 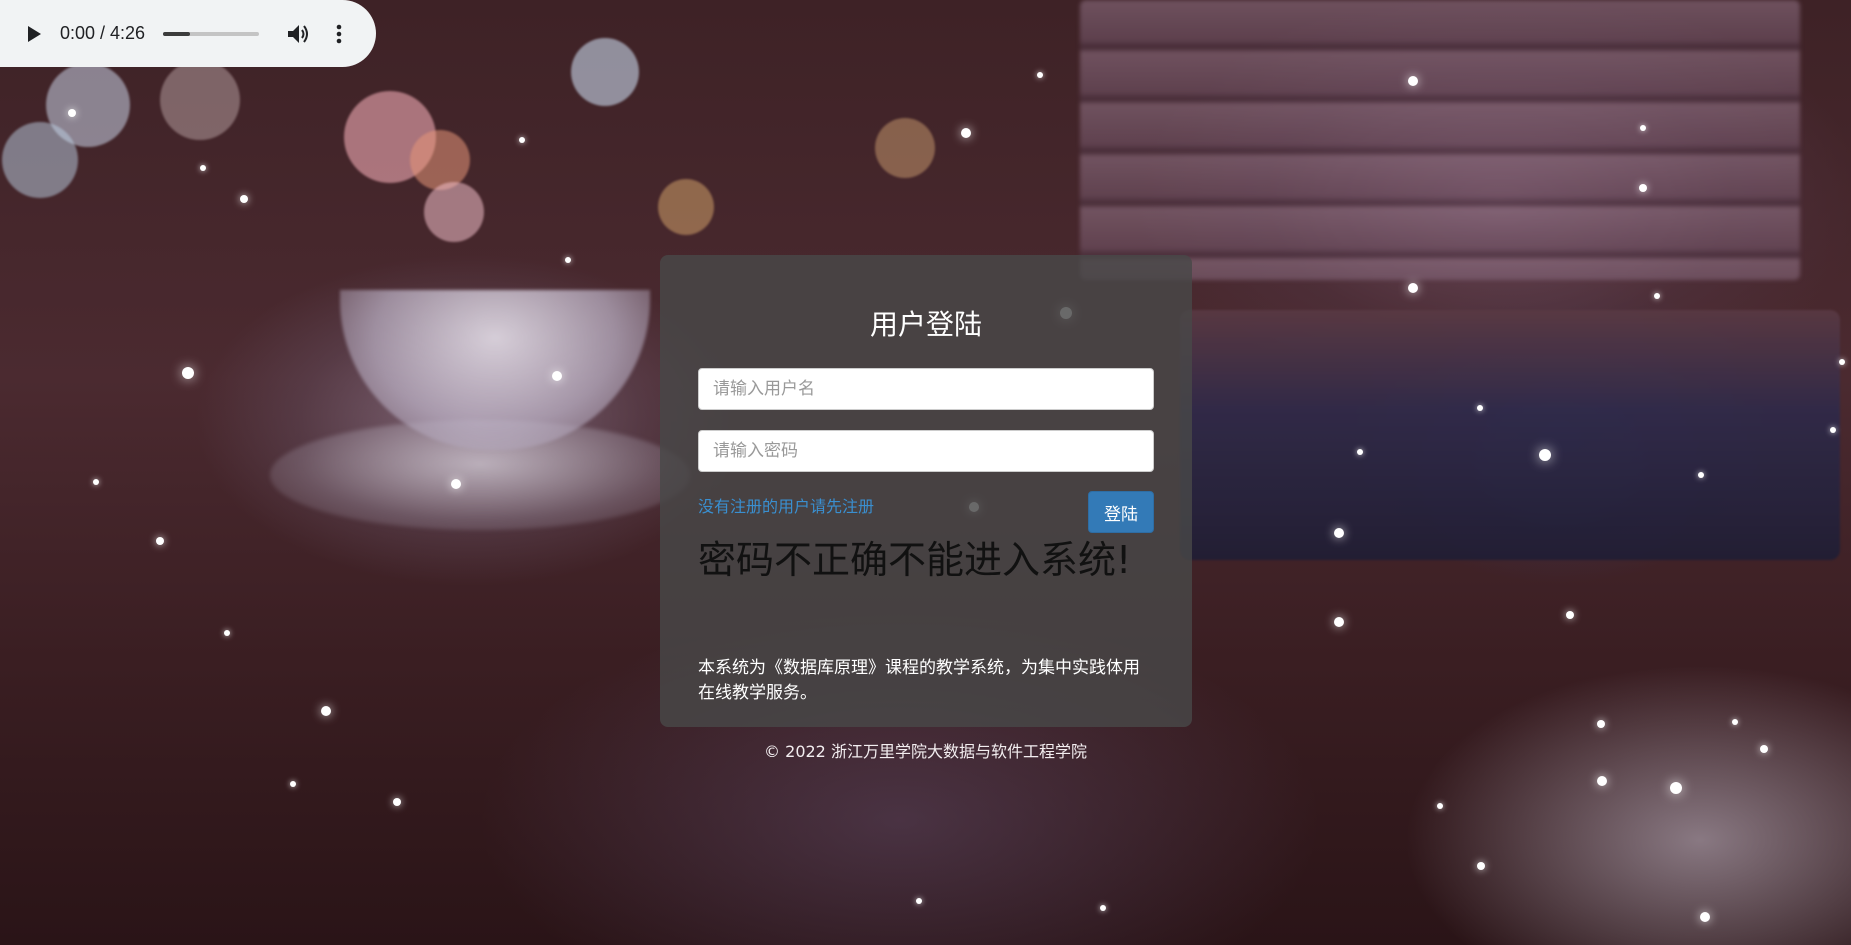 What do you see at coordinates (926, 389) in the screenshot?
I see `username-input` at bounding box center [926, 389].